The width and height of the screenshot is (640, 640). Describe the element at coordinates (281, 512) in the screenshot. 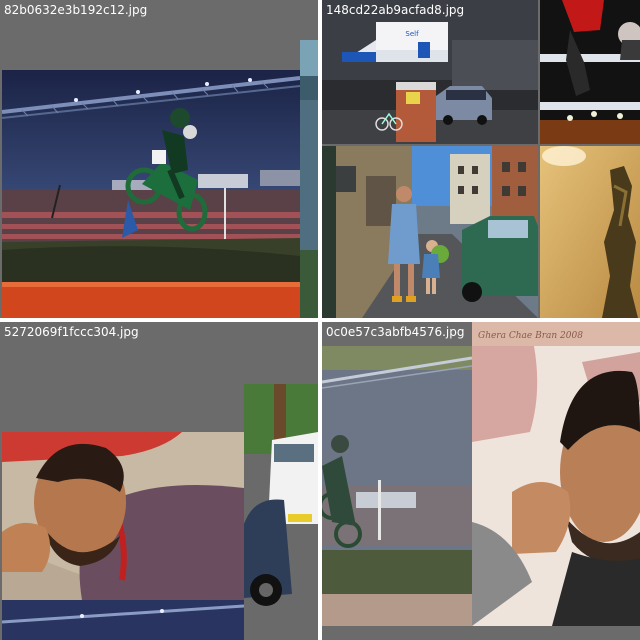

I see `street-cars-photo` at that location.